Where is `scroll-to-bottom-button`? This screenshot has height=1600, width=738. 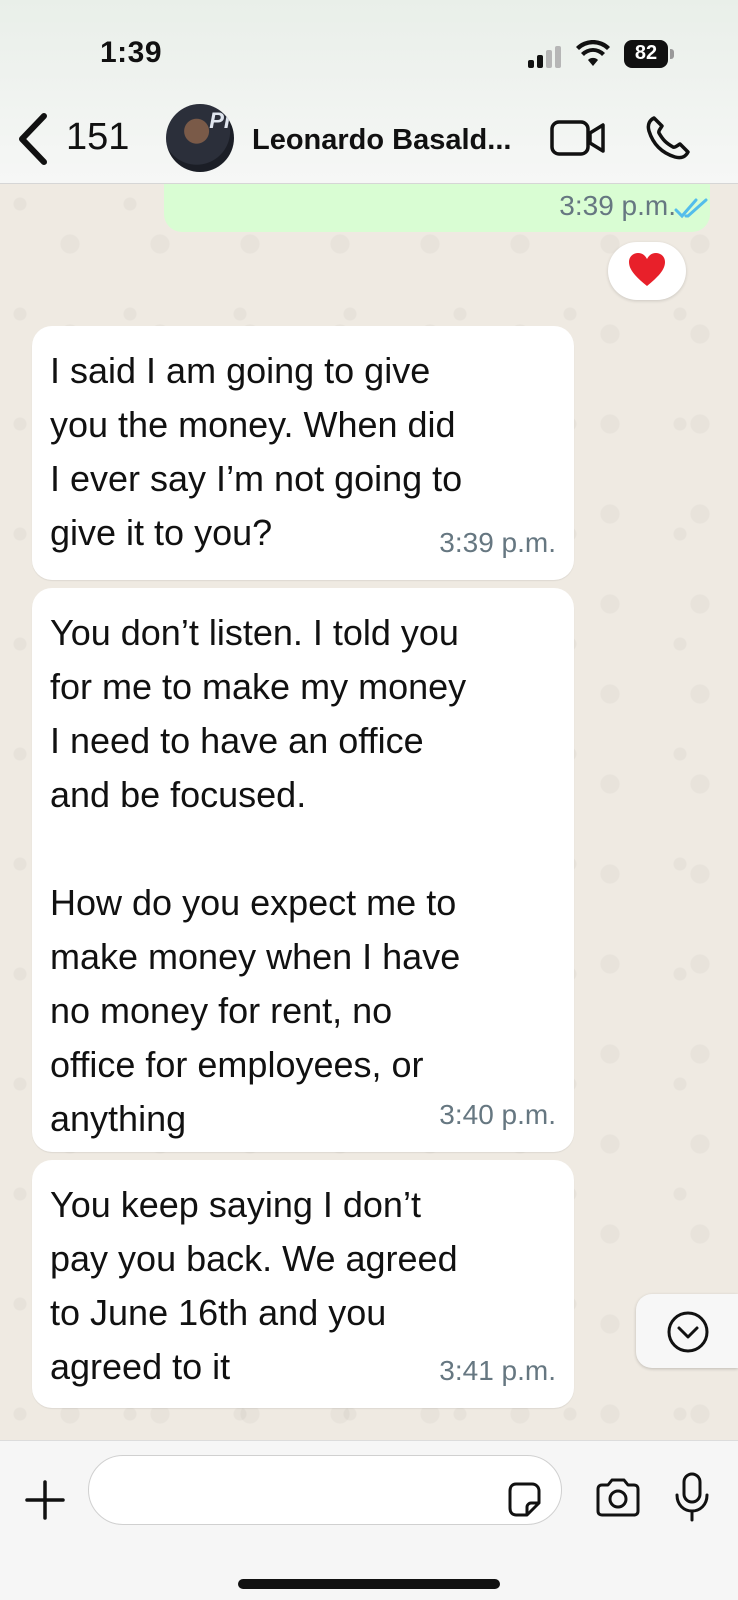
scroll-to-bottom-button is located at coordinates (687, 1331).